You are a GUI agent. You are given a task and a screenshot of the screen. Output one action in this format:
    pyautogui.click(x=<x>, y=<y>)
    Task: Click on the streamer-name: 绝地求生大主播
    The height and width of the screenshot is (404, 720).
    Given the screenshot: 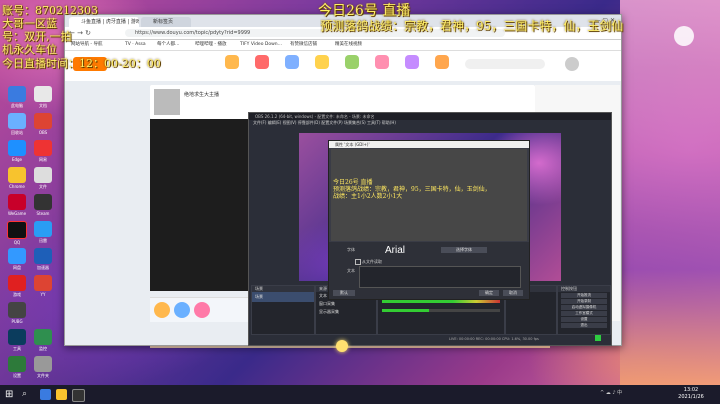 What is the action you would take?
    pyautogui.click(x=202, y=95)
    